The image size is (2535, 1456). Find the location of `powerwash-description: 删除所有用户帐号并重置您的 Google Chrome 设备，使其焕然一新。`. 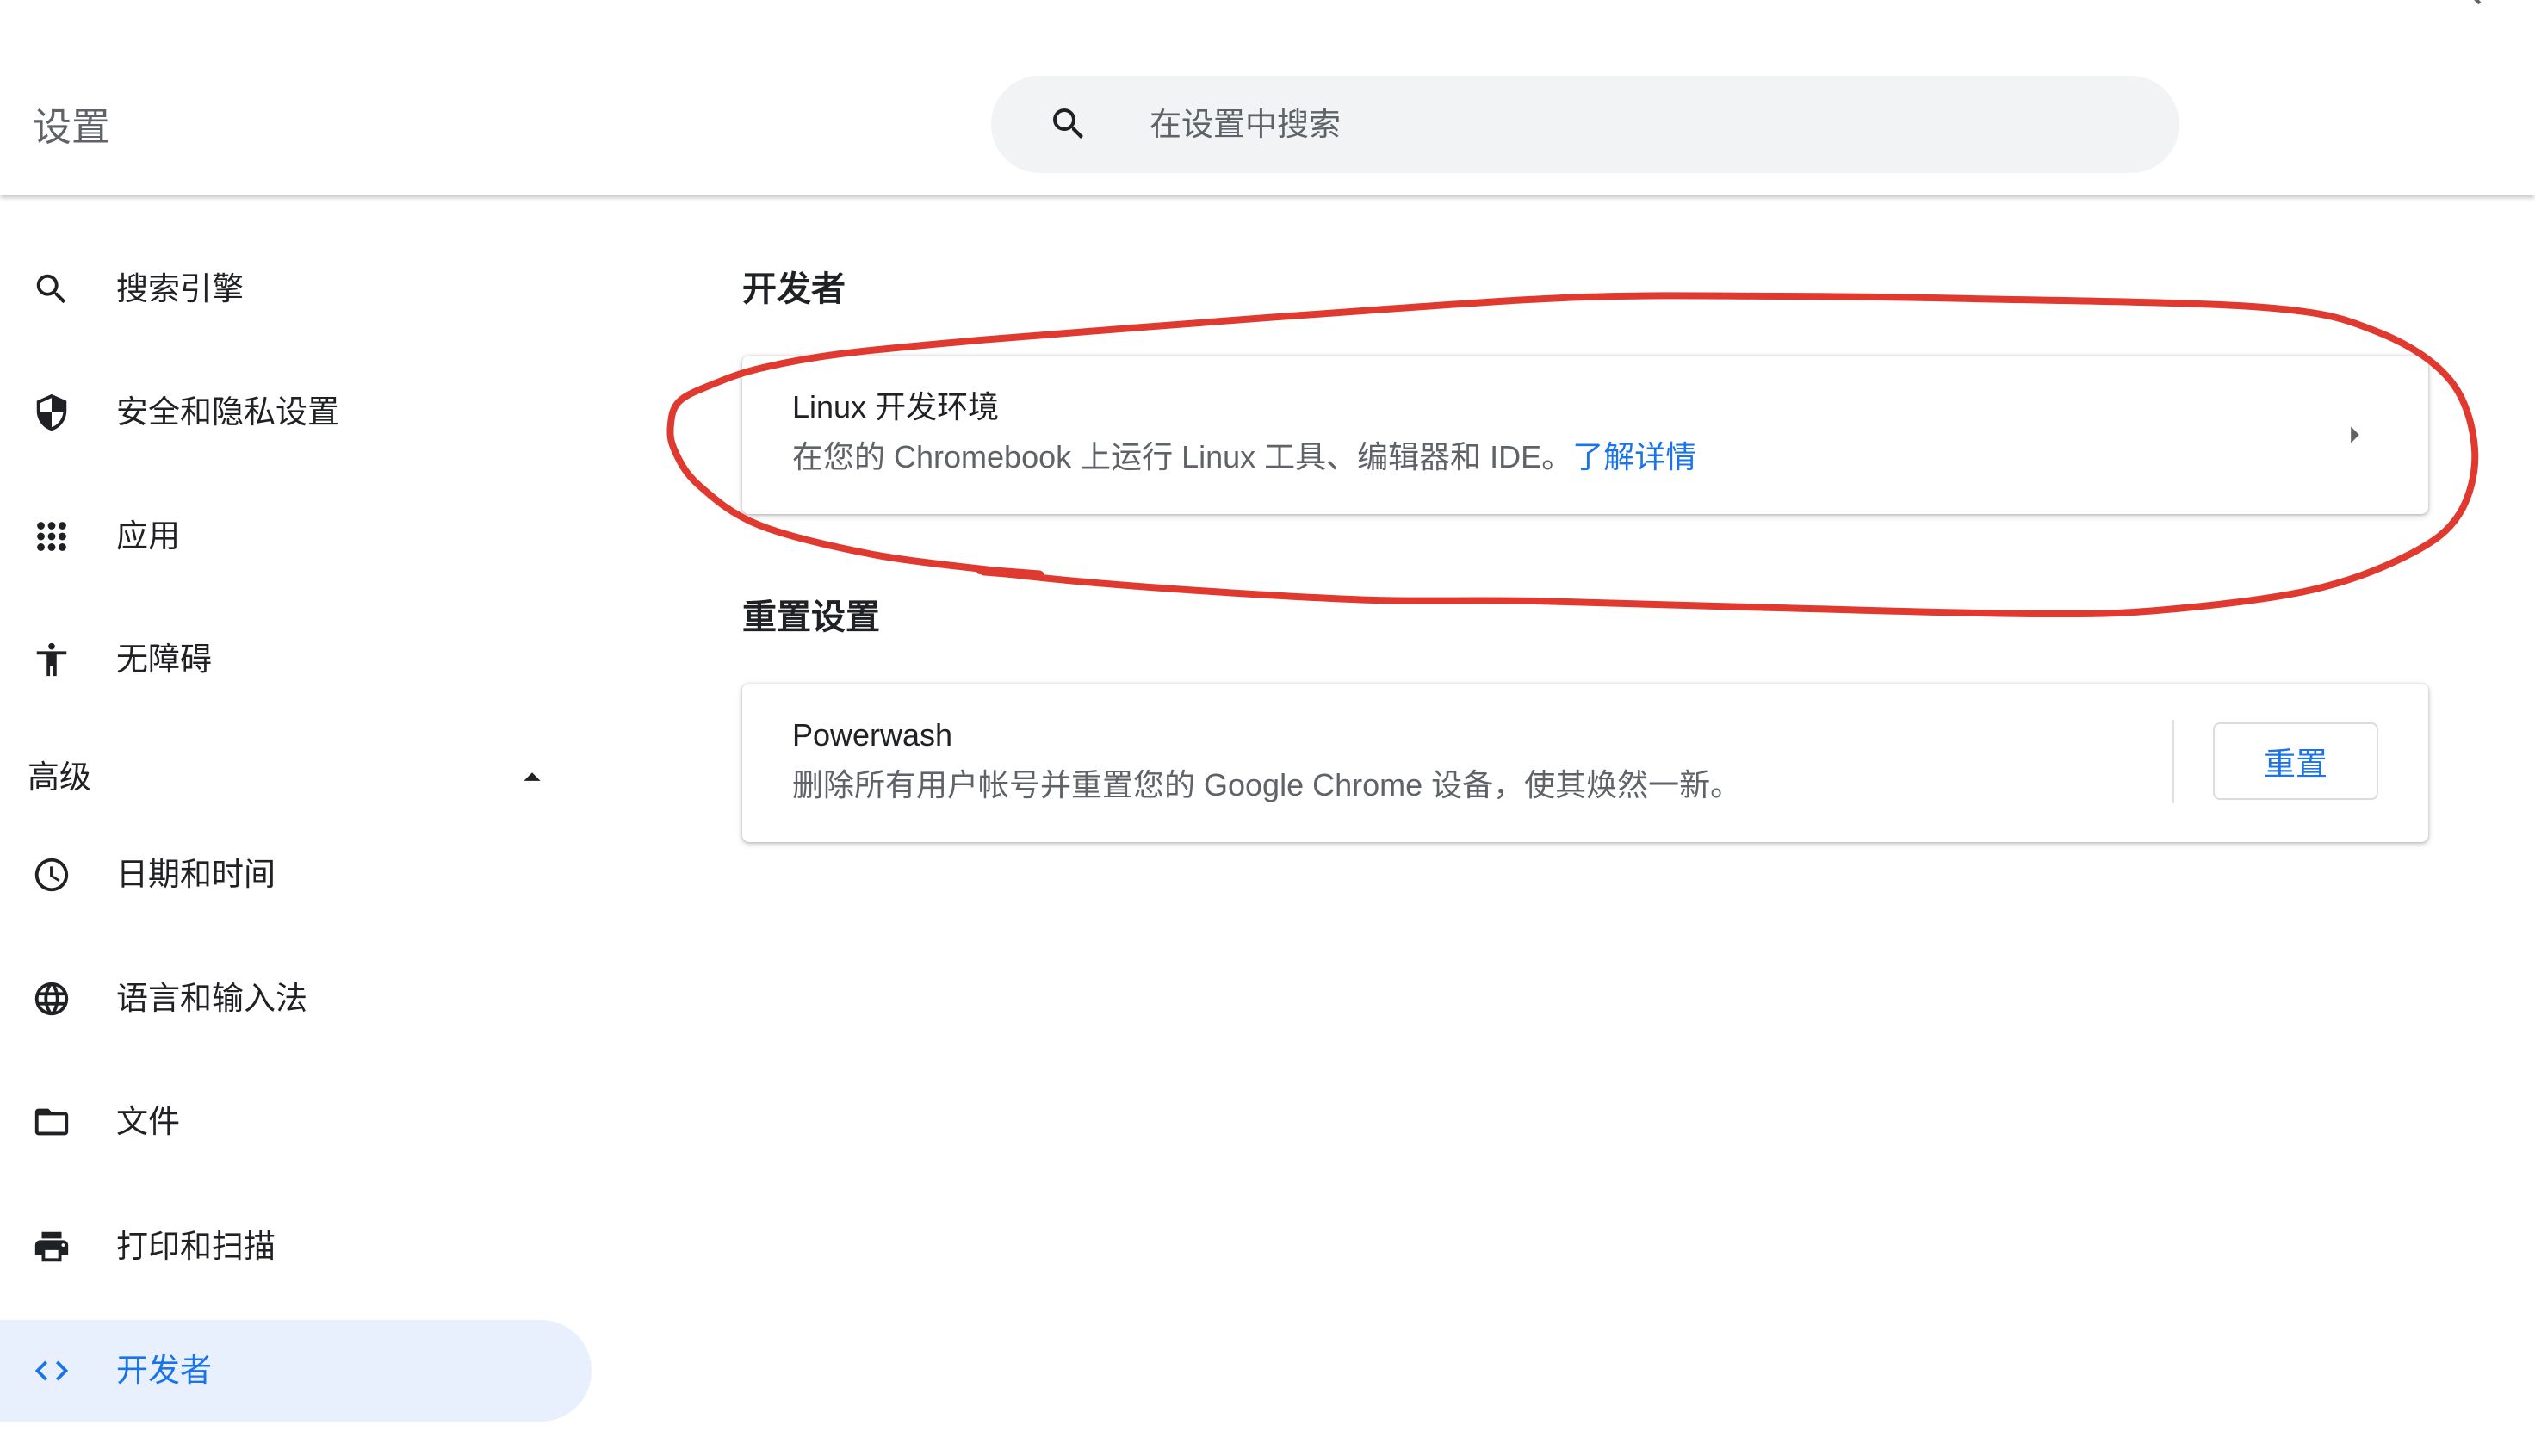

powerwash-description: 删除所有用户帐号并重置您的 Google Chrome 设备，使其焕然一新。 is located at coordinates (1267, 785).